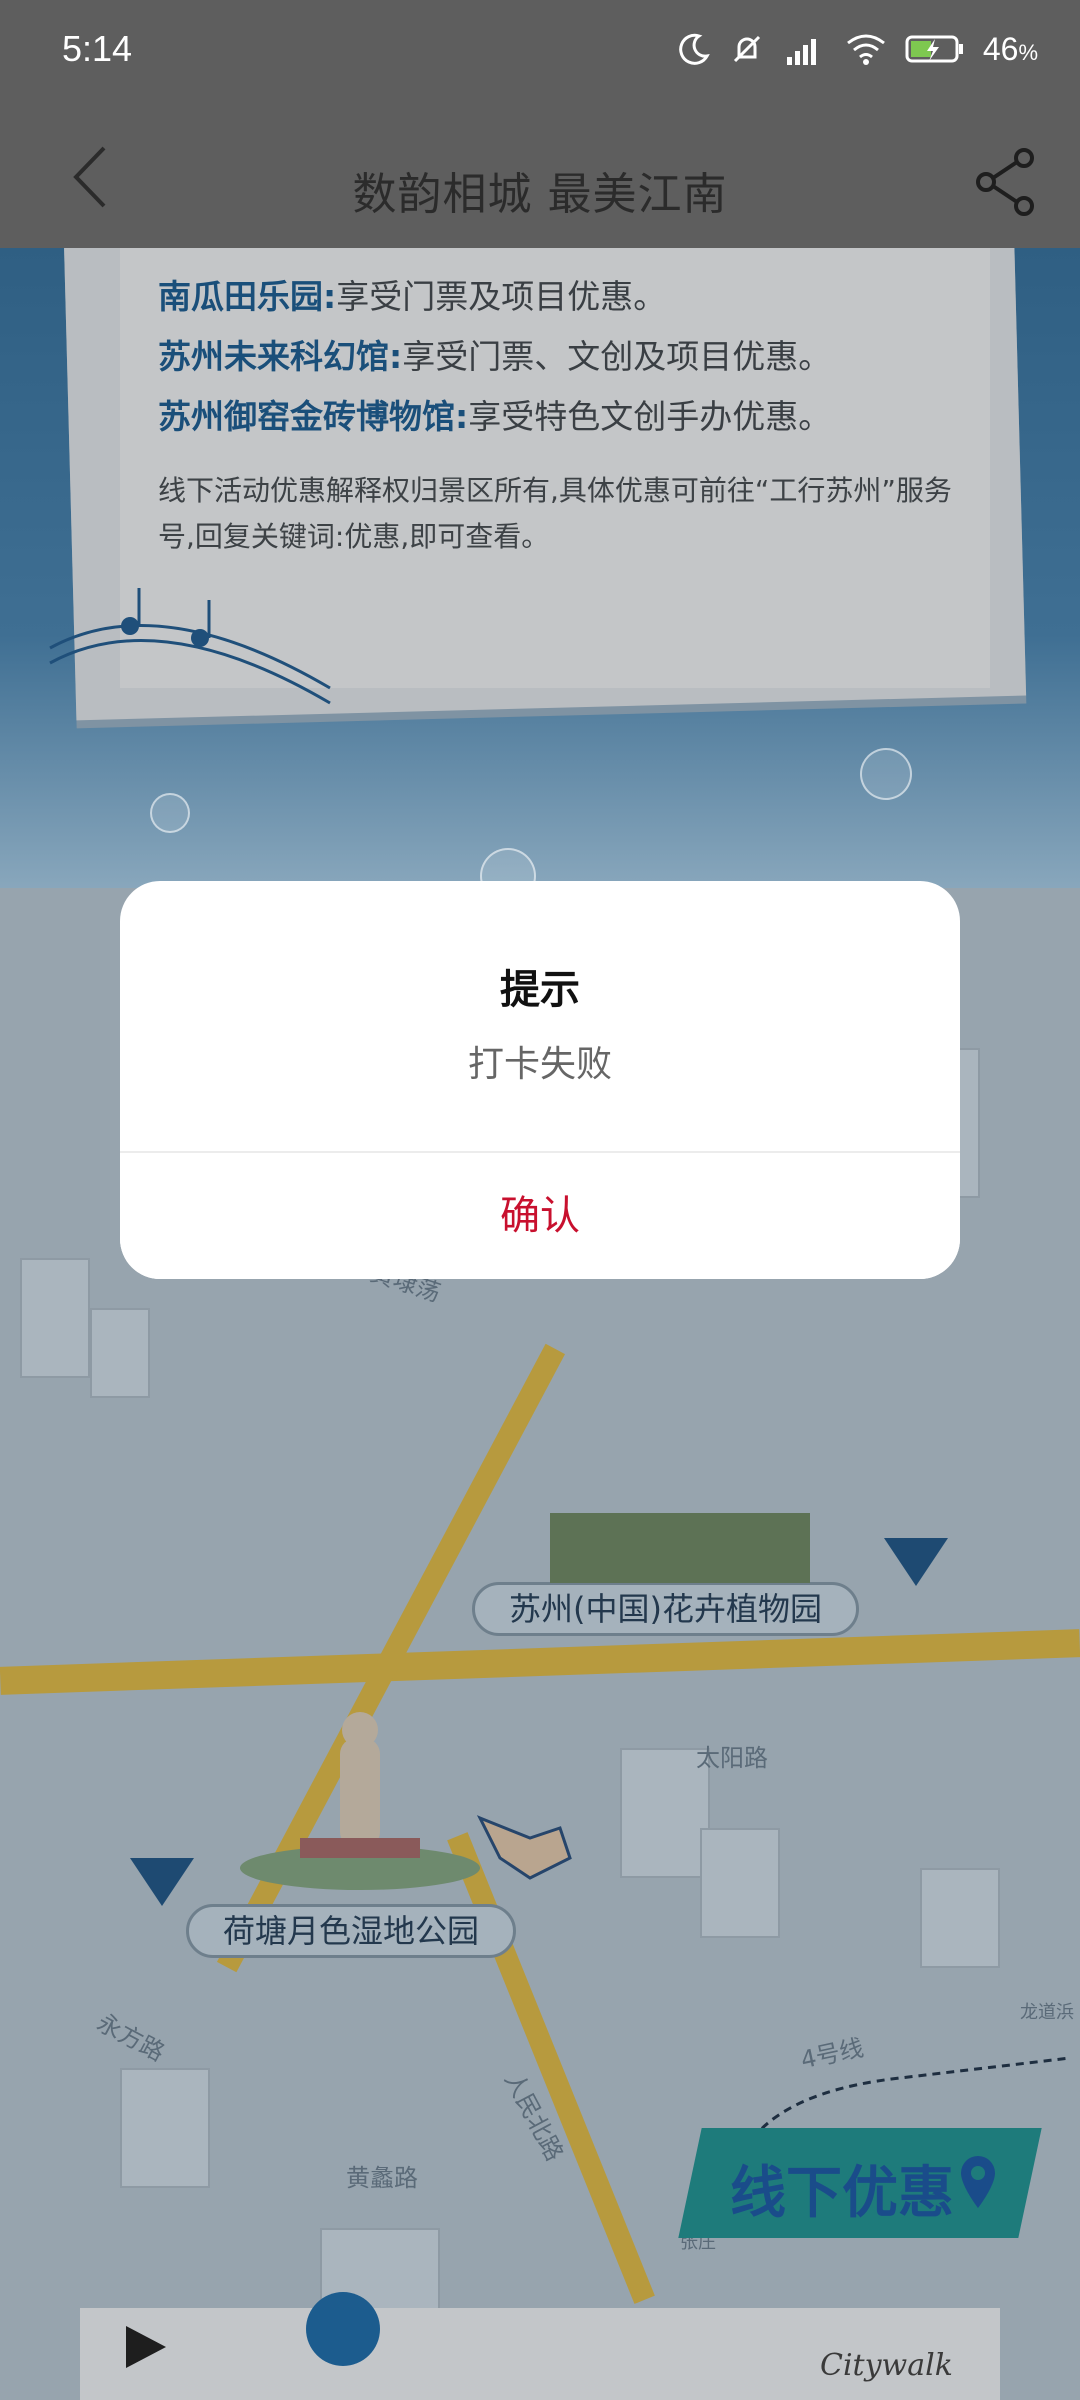 The height and width of the screenshot is (2400, 1080). I want to click on battery-percentage: 46%, so click(1010, 48).